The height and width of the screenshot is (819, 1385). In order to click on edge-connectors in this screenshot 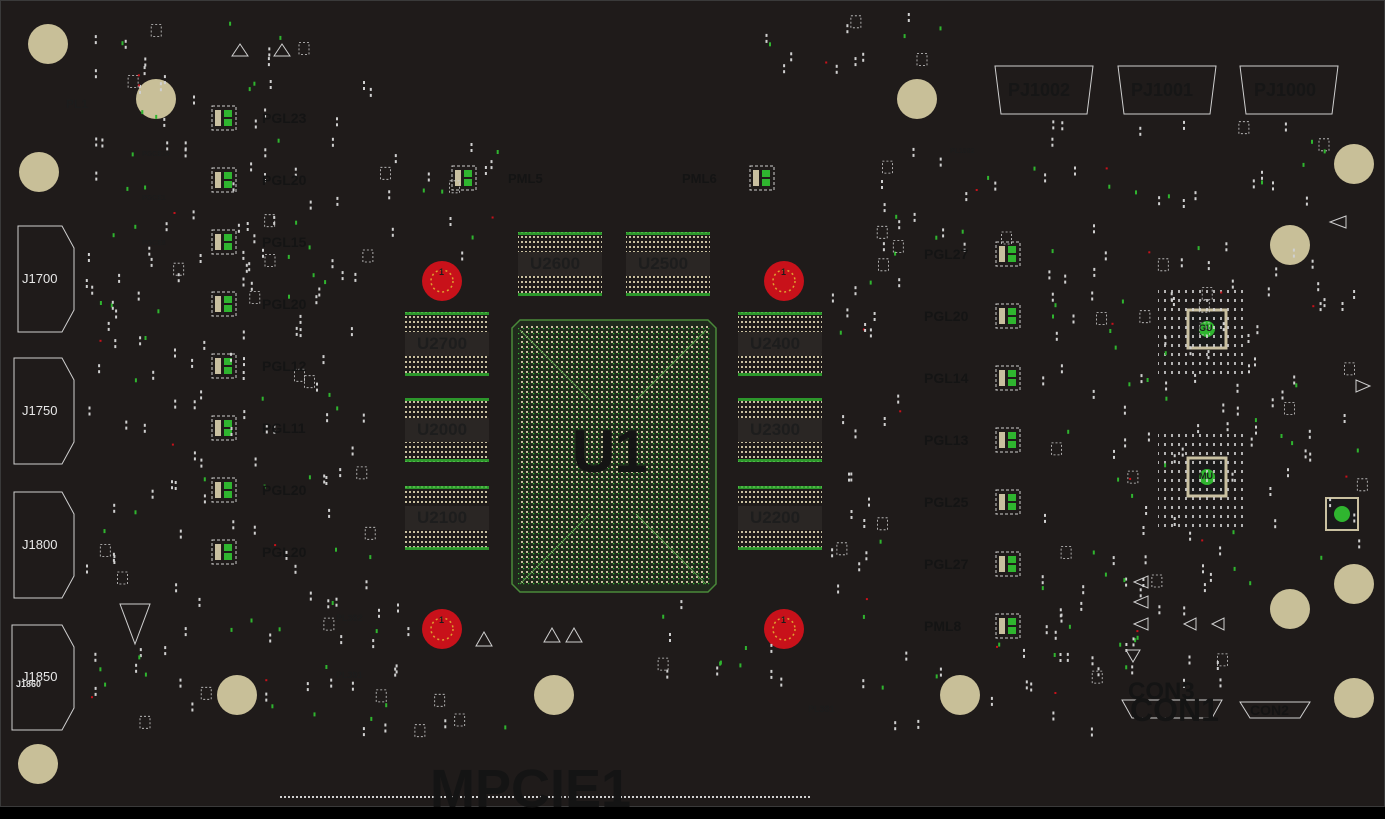, I will do `click(43, 478)`.